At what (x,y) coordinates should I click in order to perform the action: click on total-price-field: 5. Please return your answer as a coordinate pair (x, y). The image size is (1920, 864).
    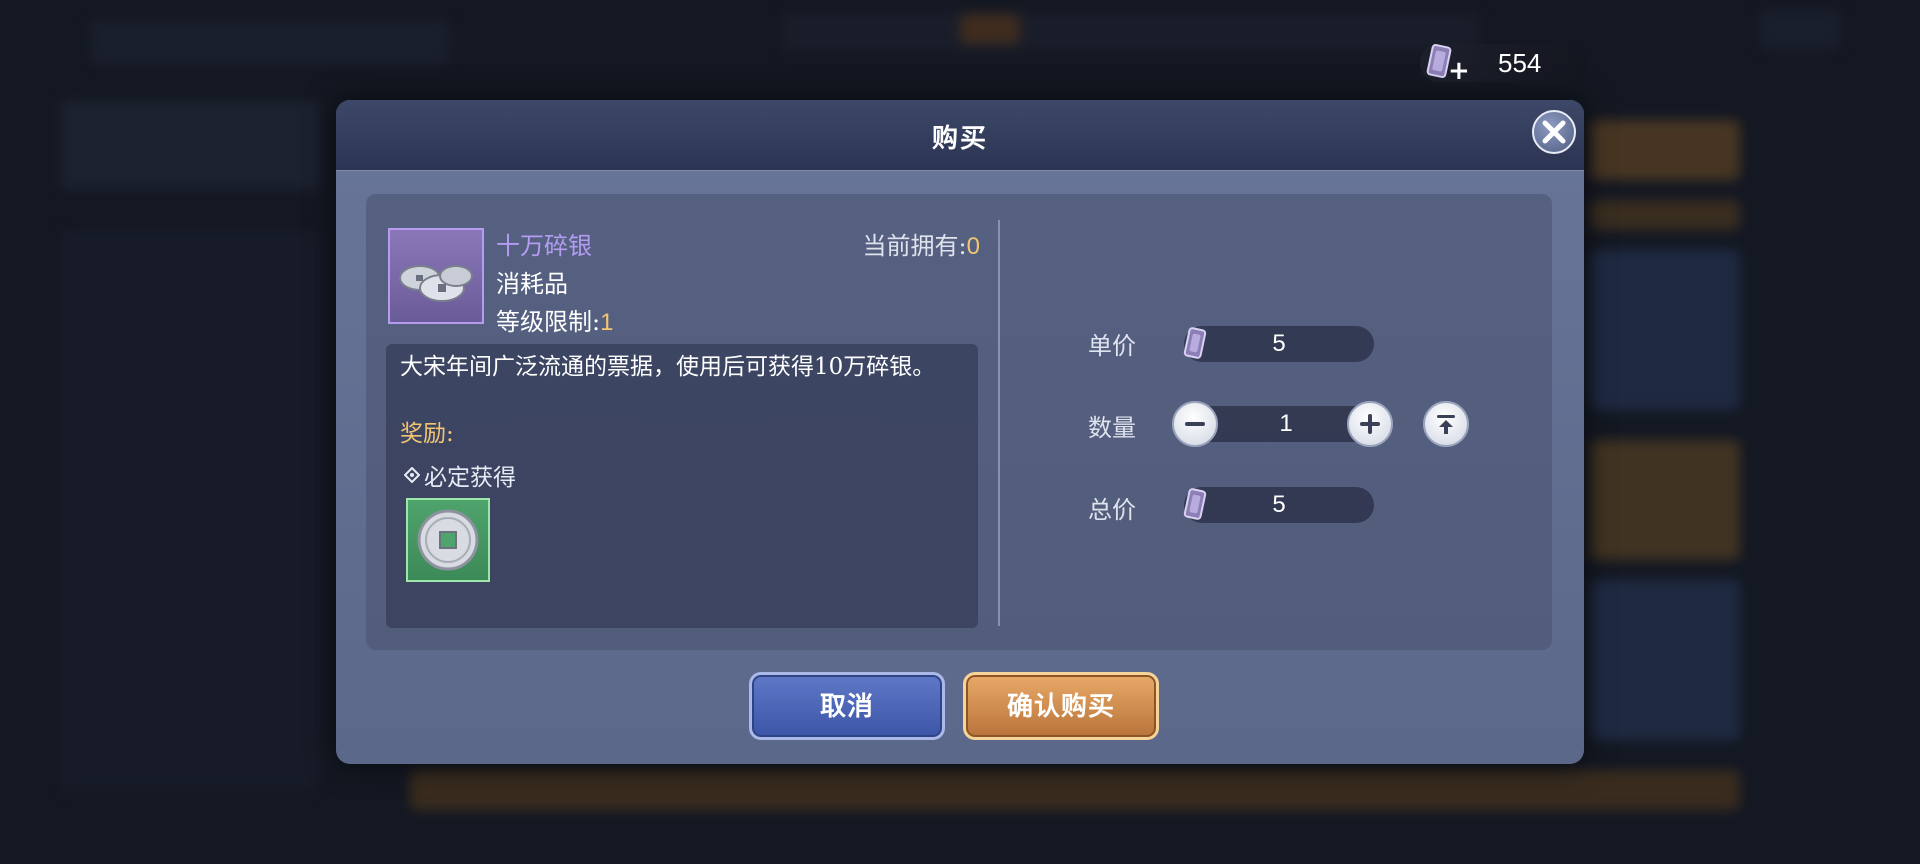
    Looking at the image, I should click on (1278, 505).